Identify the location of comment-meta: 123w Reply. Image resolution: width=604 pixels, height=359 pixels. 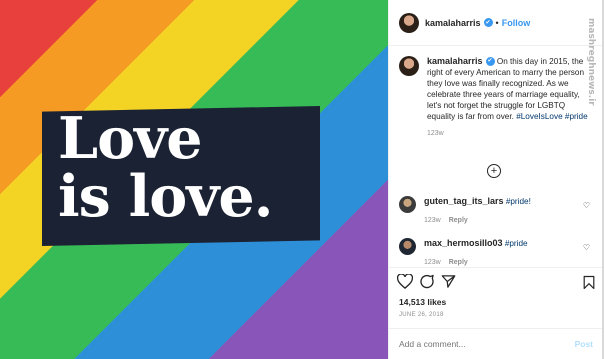
(477, 220).